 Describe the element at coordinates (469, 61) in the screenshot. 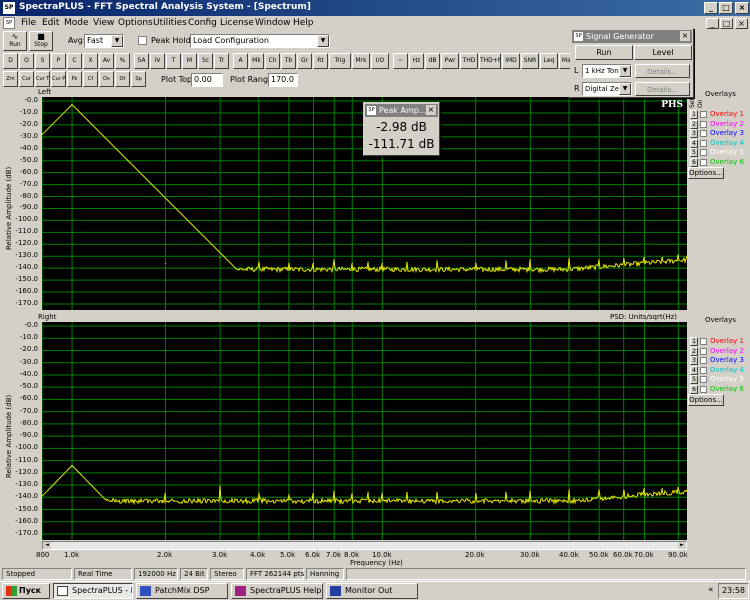

I see `toolbar-button-27: THD` at that location.